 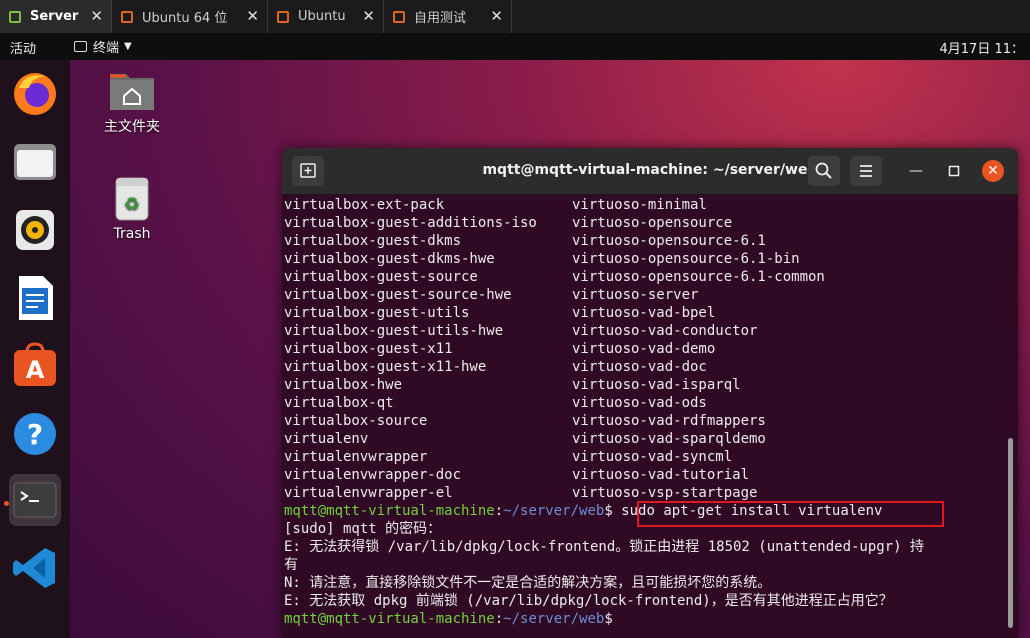 What do you see at coordinates (322, 16) in the screenshot?
I see `vm-tab-label: Ubuntu` at bounding box center [322, 16].